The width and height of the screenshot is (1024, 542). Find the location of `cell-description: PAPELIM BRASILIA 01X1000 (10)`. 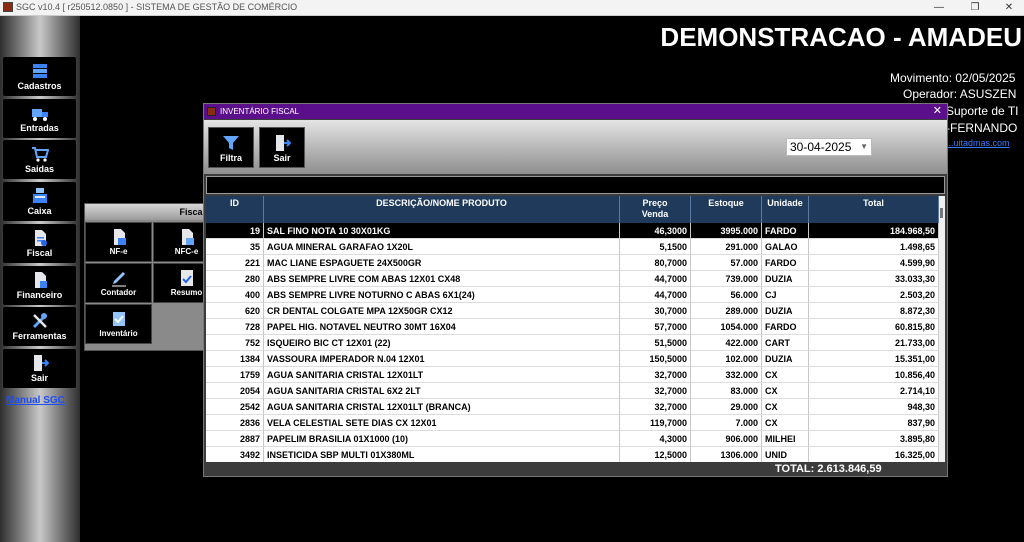

cell-description: PAPELIM BRASILIA 01X1000 (10) is located at coordinates (442, 439).